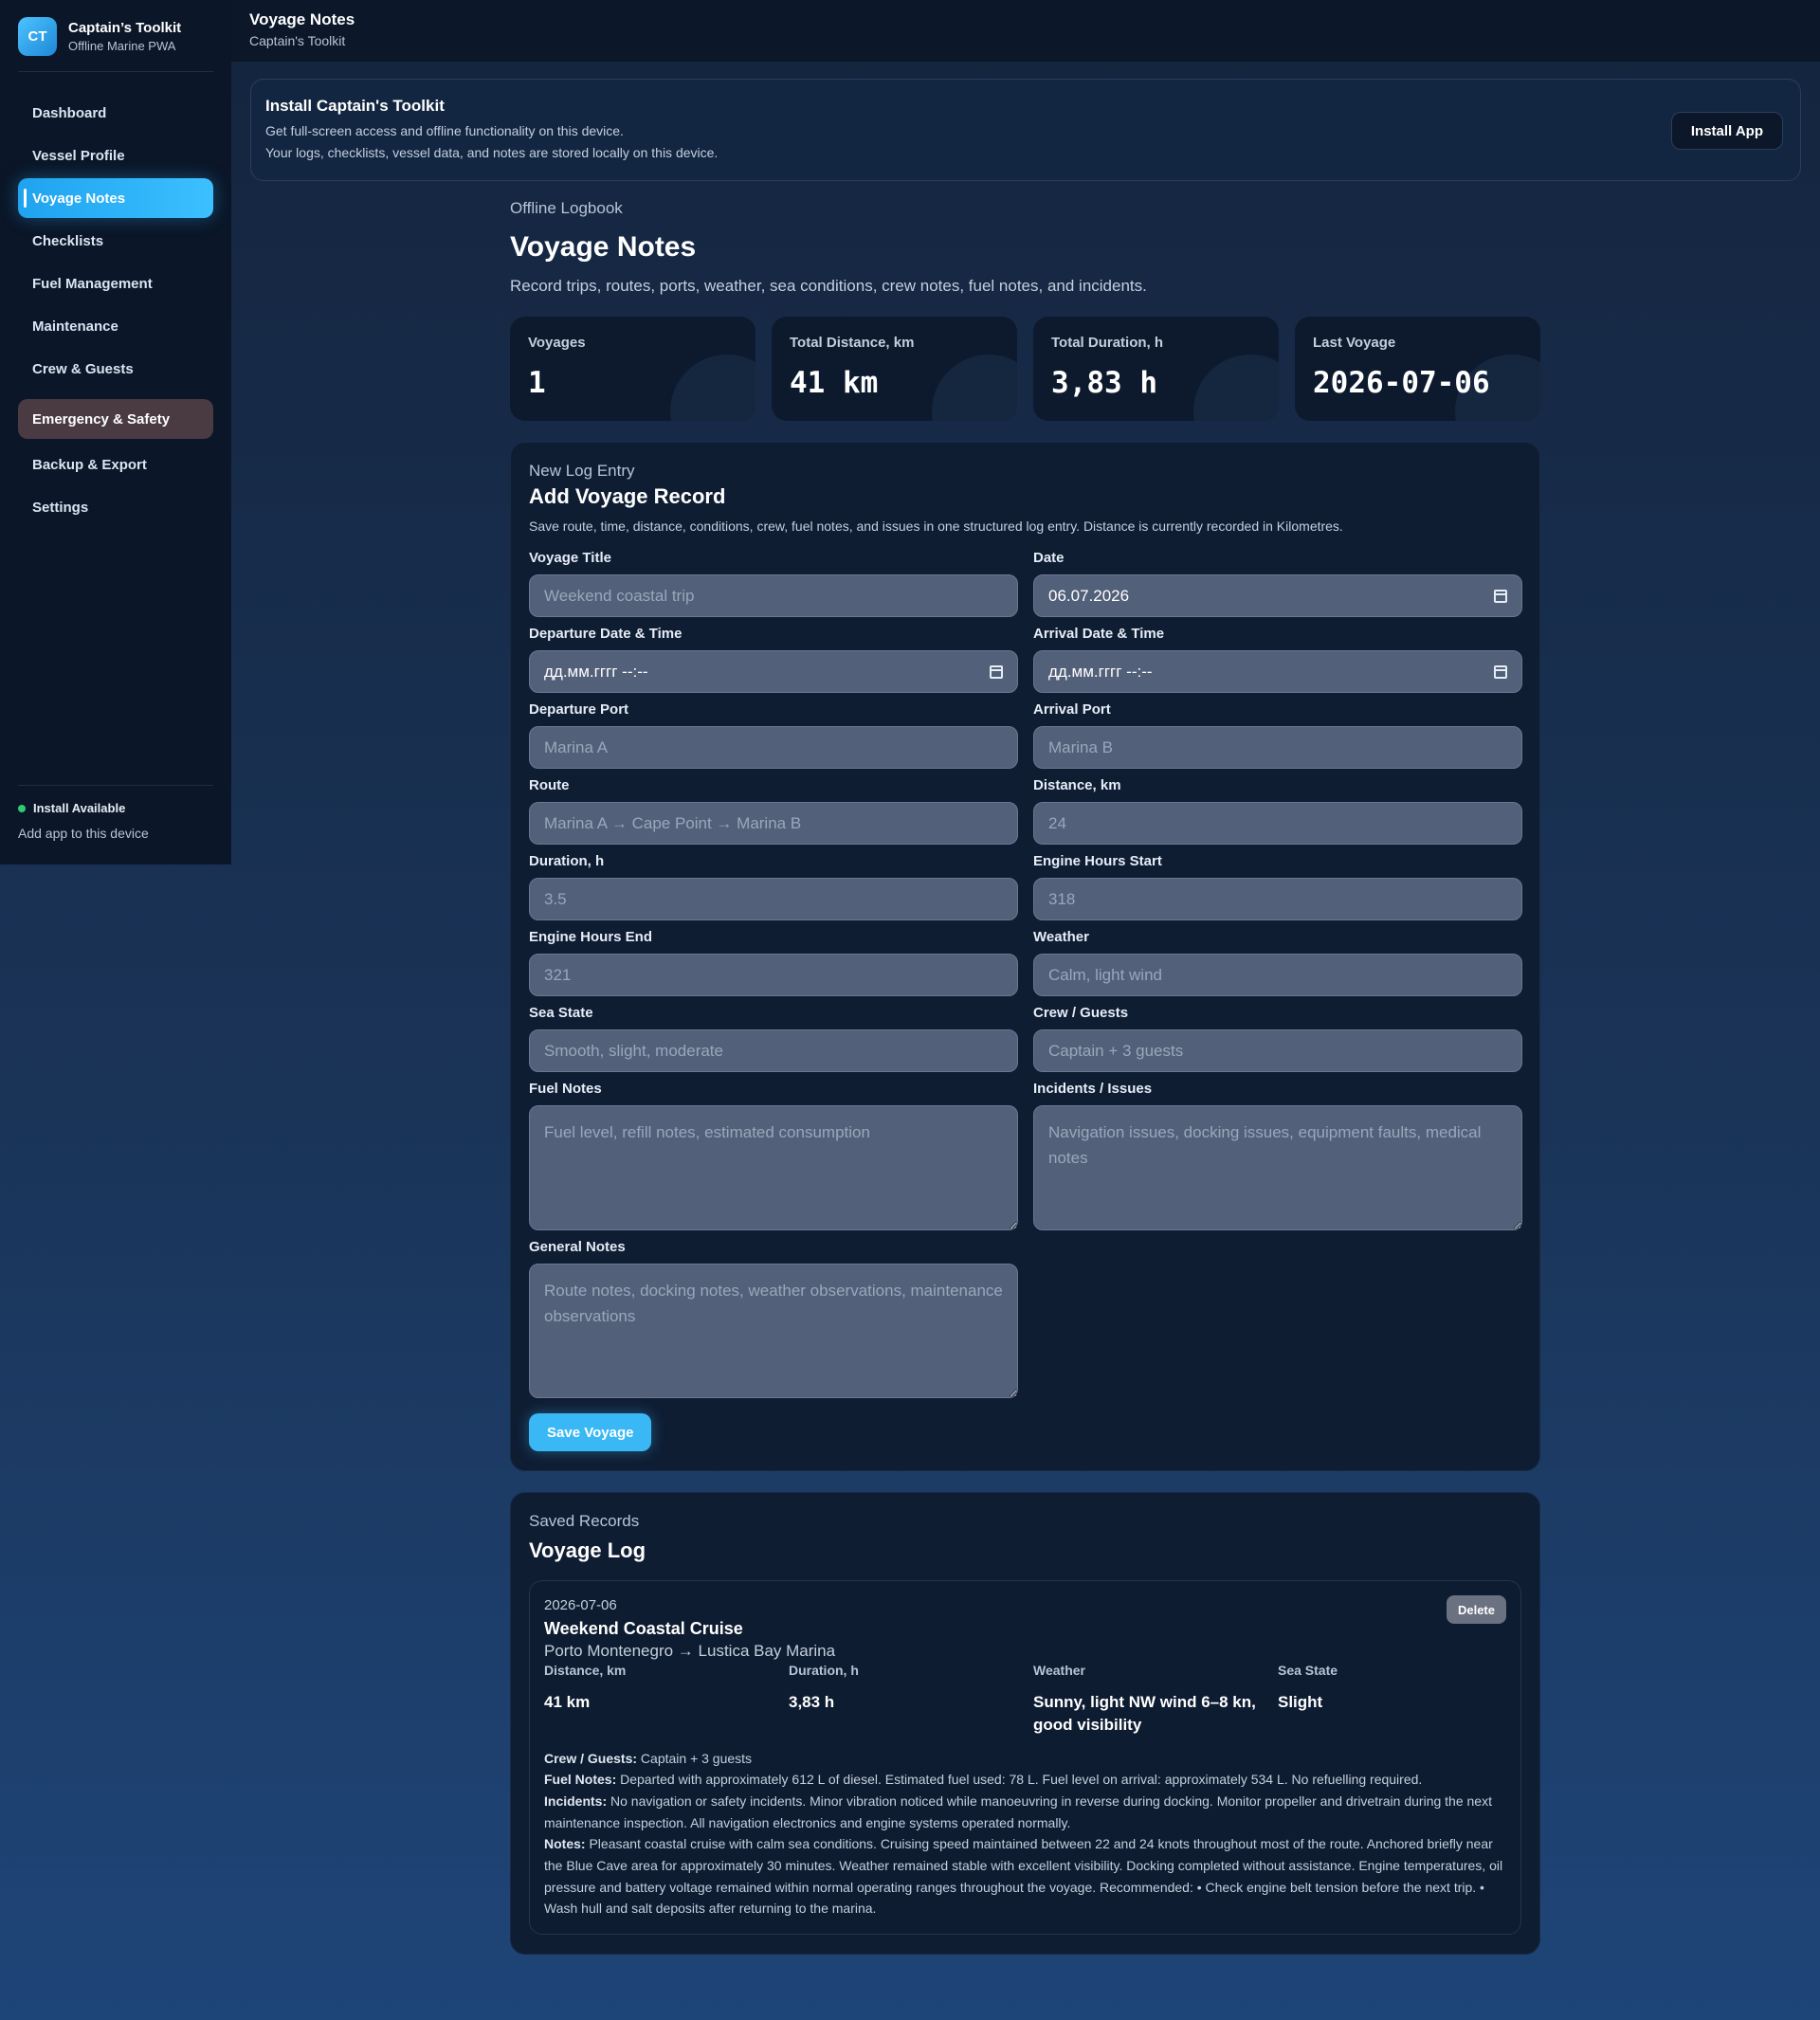 The width and height of the screenshot is (1820, 2020). Describe the element at coordinates (1277, 824) in the screenshot. I see `distance-input` at that location.